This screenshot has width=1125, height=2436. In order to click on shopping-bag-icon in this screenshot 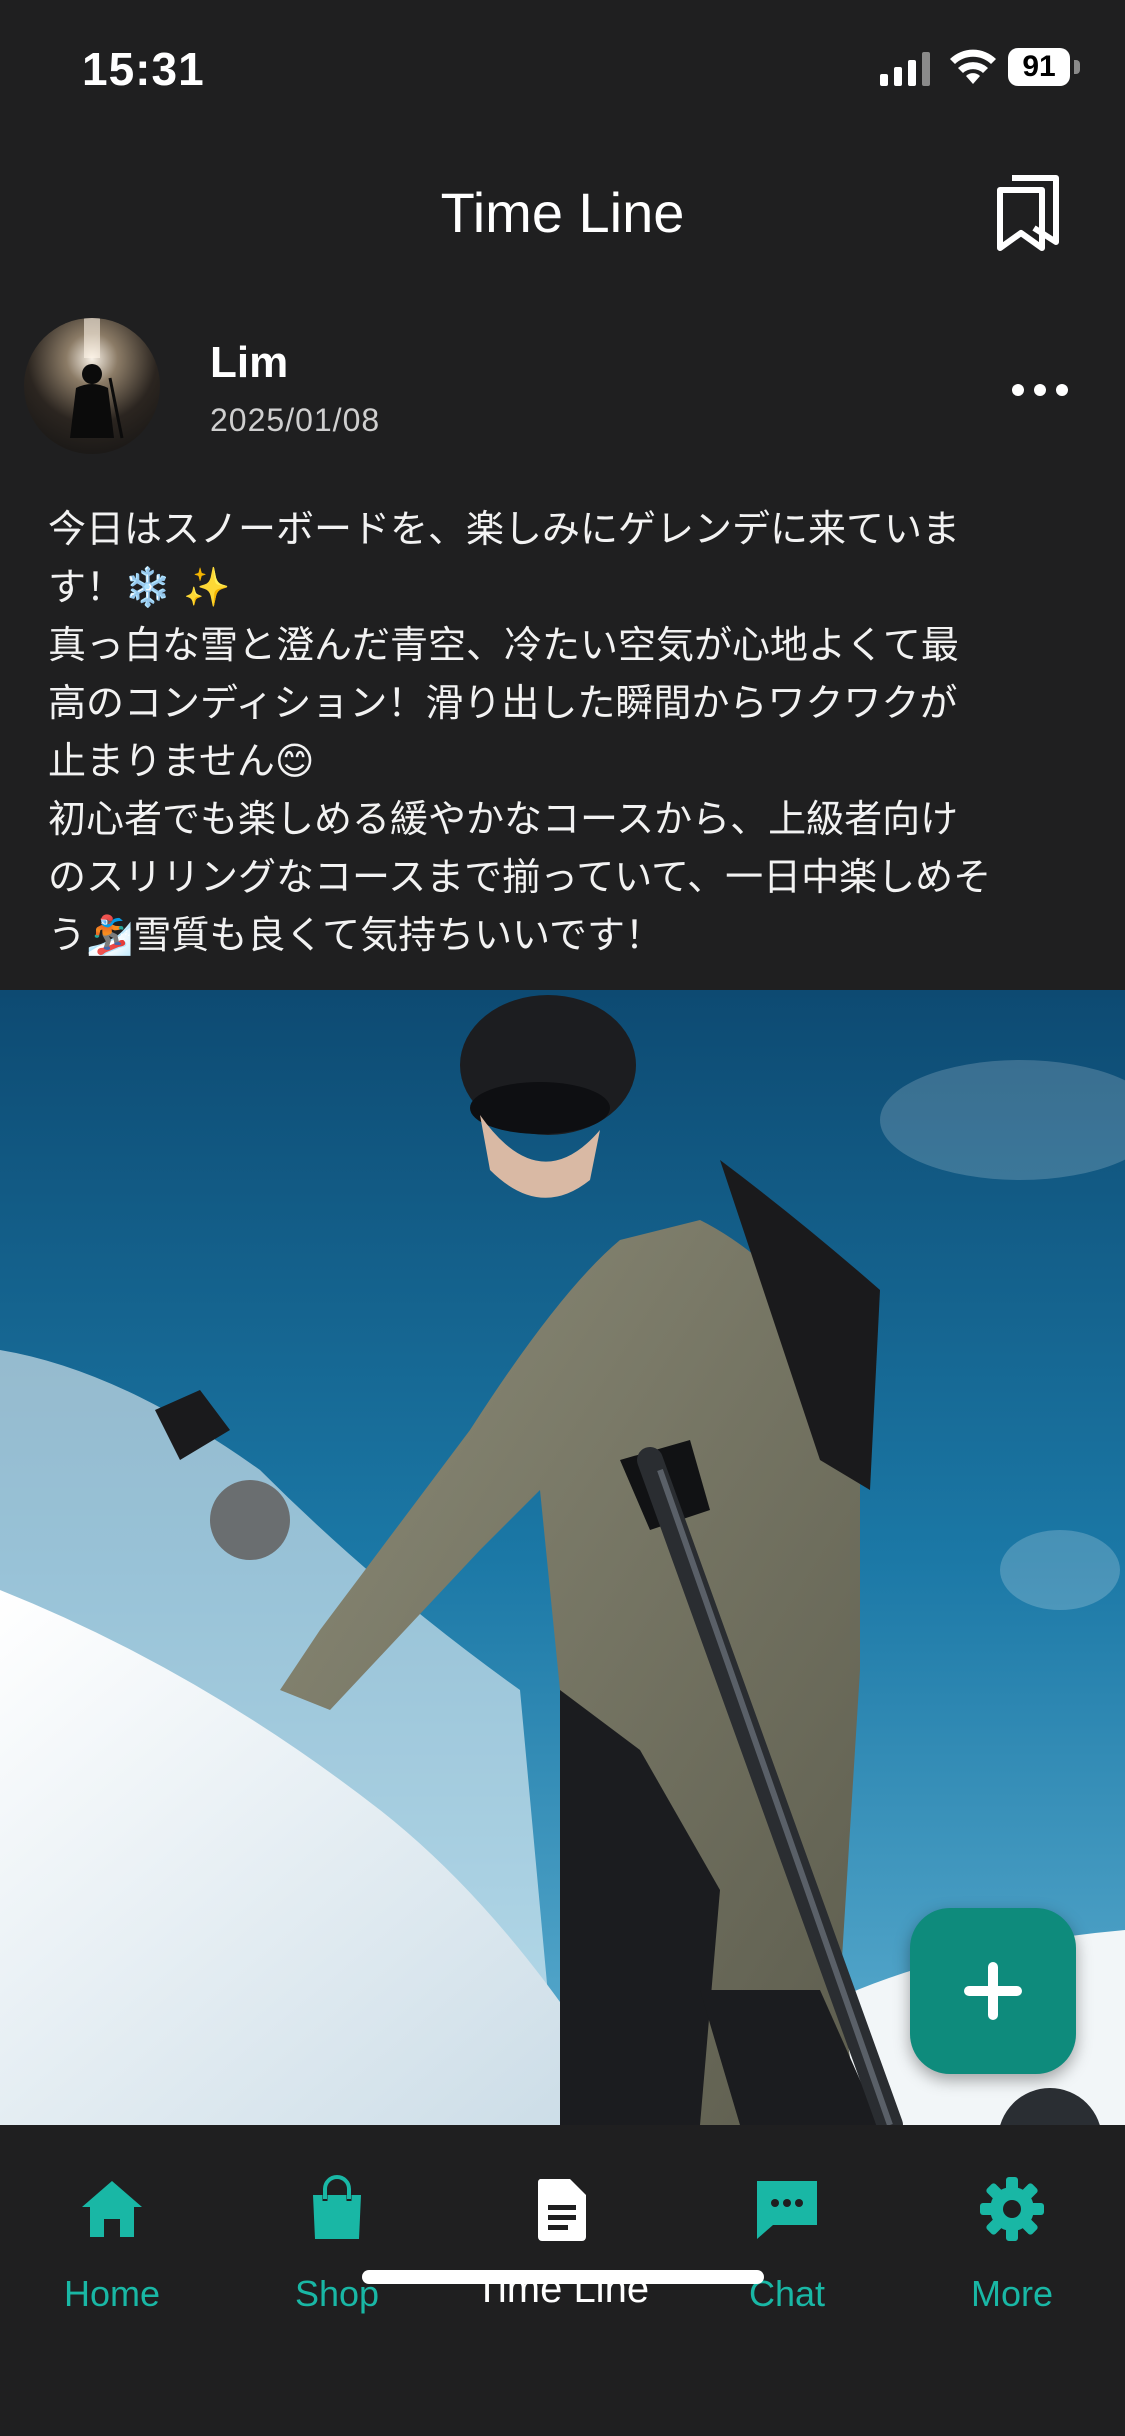, I will do `click(337, 2207)`.